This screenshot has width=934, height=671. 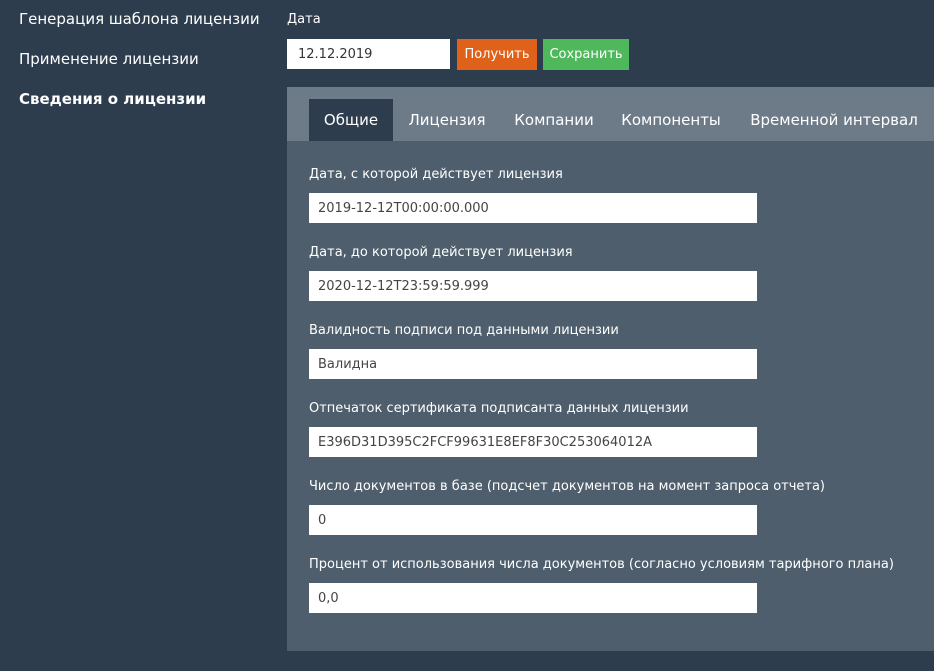 I want to click on valid-to-label: Дата, до которой действует лицензия, so click(x=441, y=252).